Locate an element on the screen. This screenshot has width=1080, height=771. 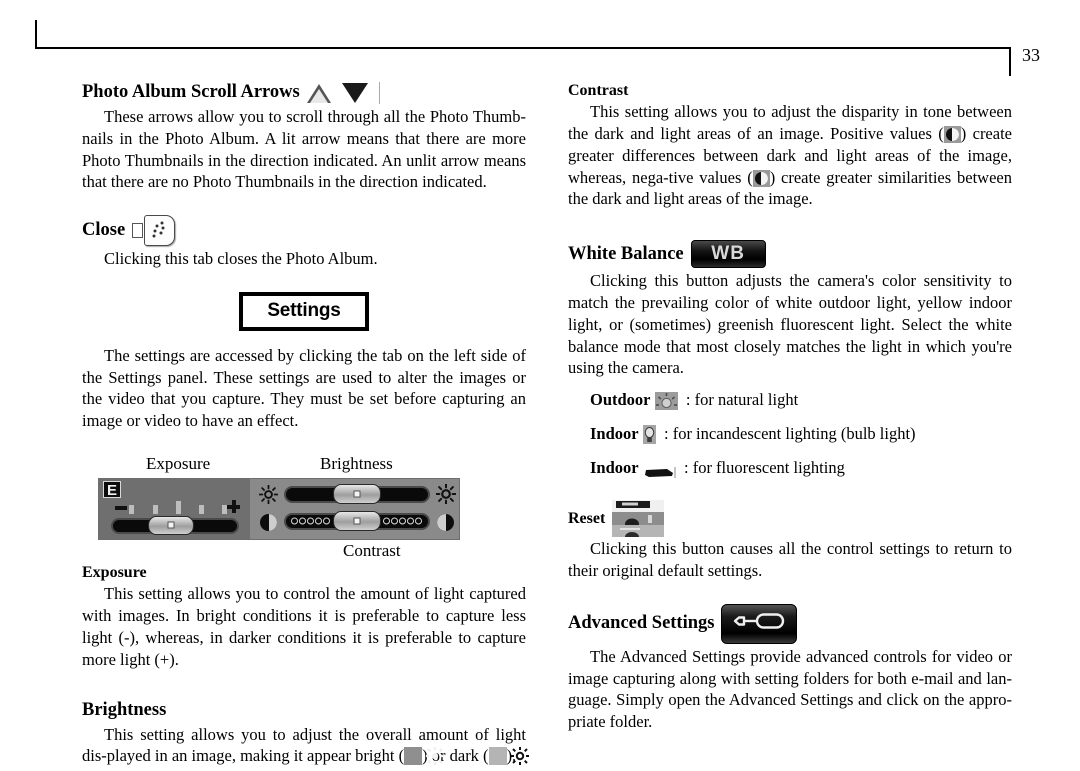
exposure-slider-knob is located at coordinates (171, 525).